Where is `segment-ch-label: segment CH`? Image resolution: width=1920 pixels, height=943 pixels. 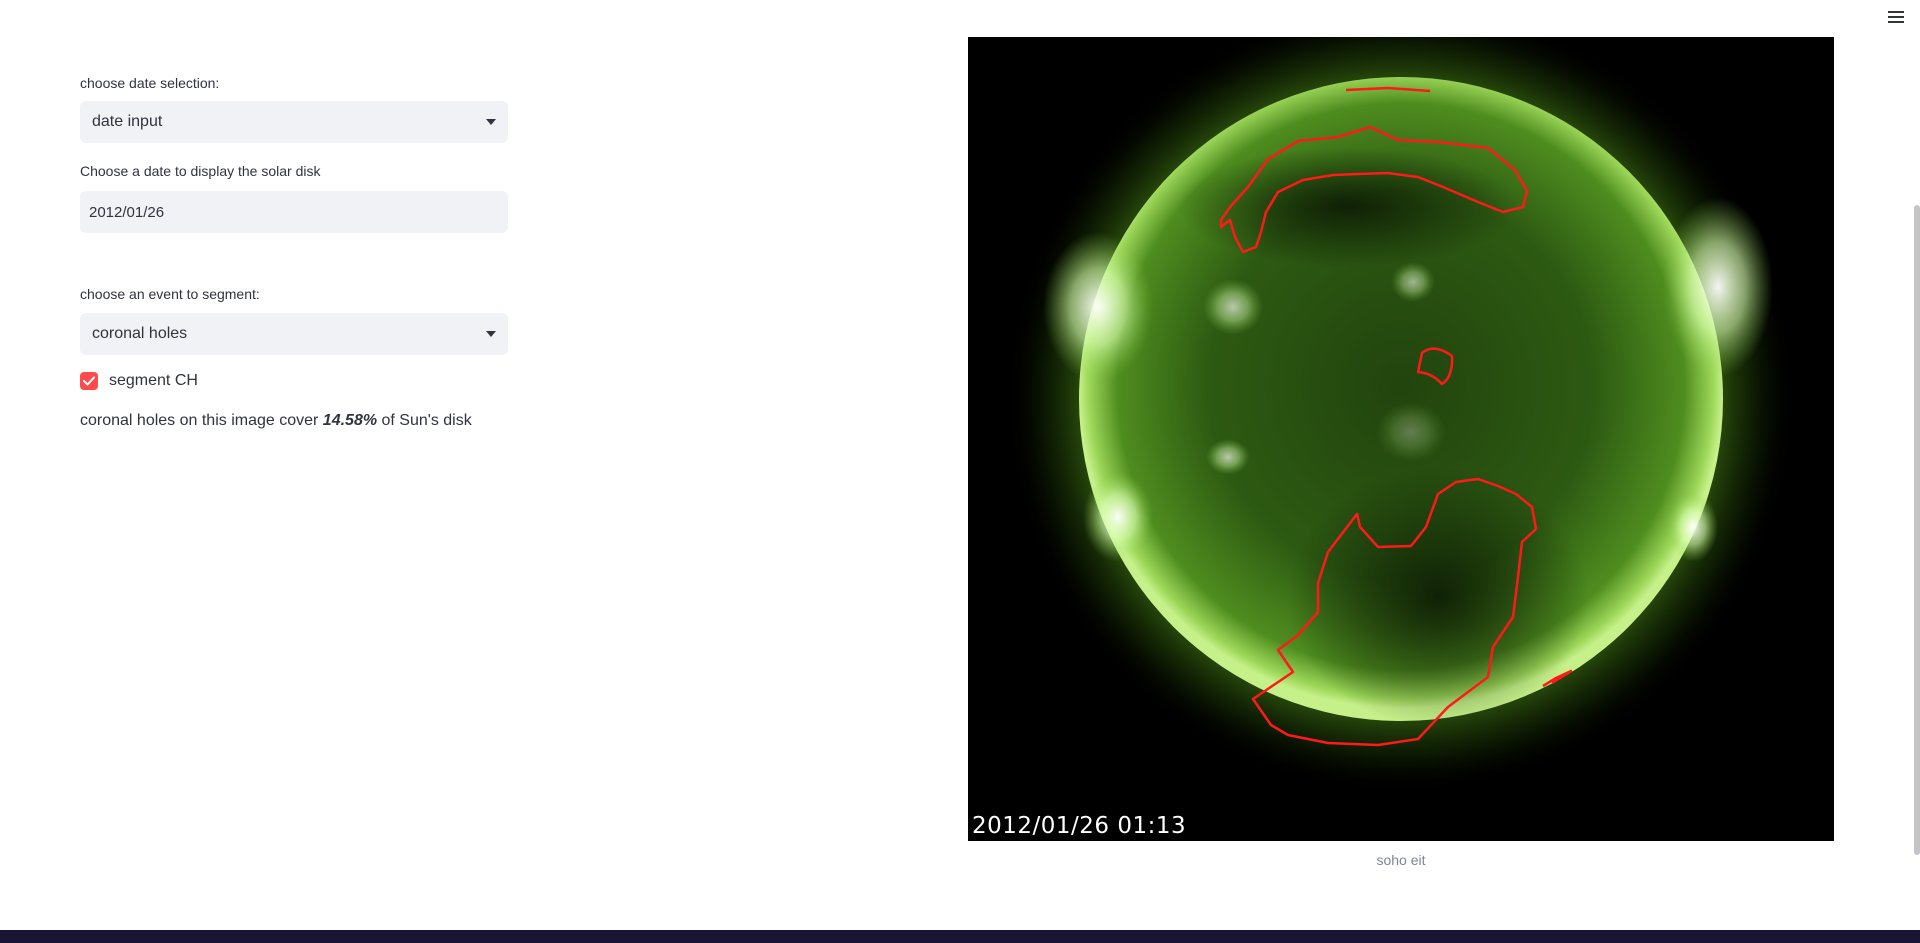 segment-ch-label: segment CH is located at coordinates (153, 380).